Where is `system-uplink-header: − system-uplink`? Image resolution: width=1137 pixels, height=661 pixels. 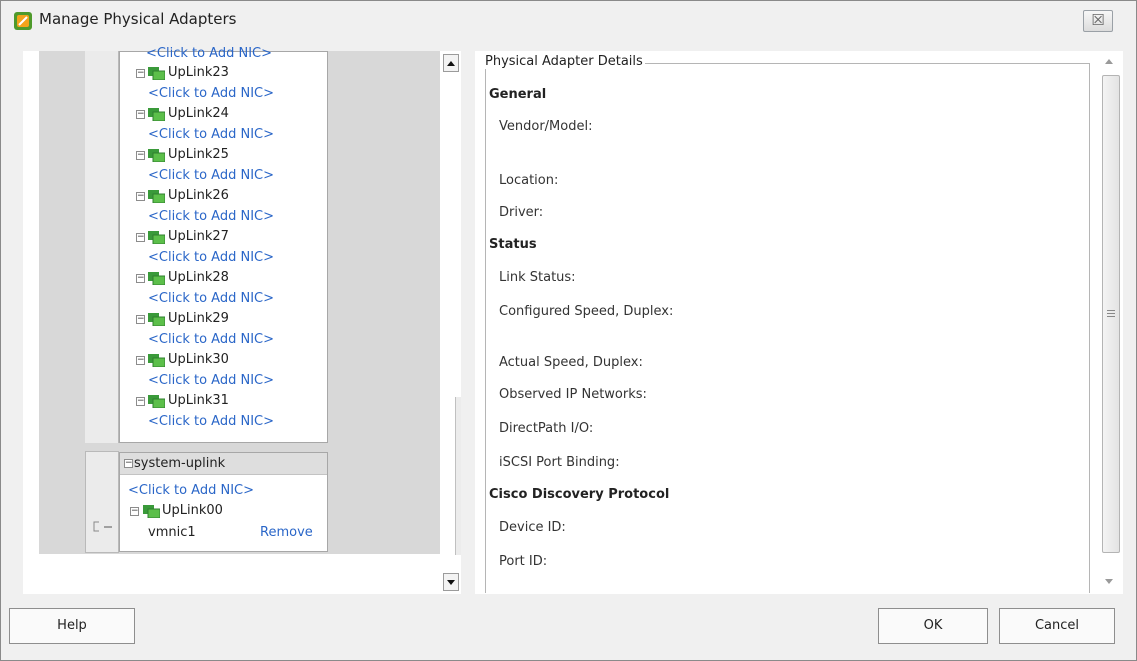 system-uplink-header: − system-uplink is located at coordinates (223, 464).